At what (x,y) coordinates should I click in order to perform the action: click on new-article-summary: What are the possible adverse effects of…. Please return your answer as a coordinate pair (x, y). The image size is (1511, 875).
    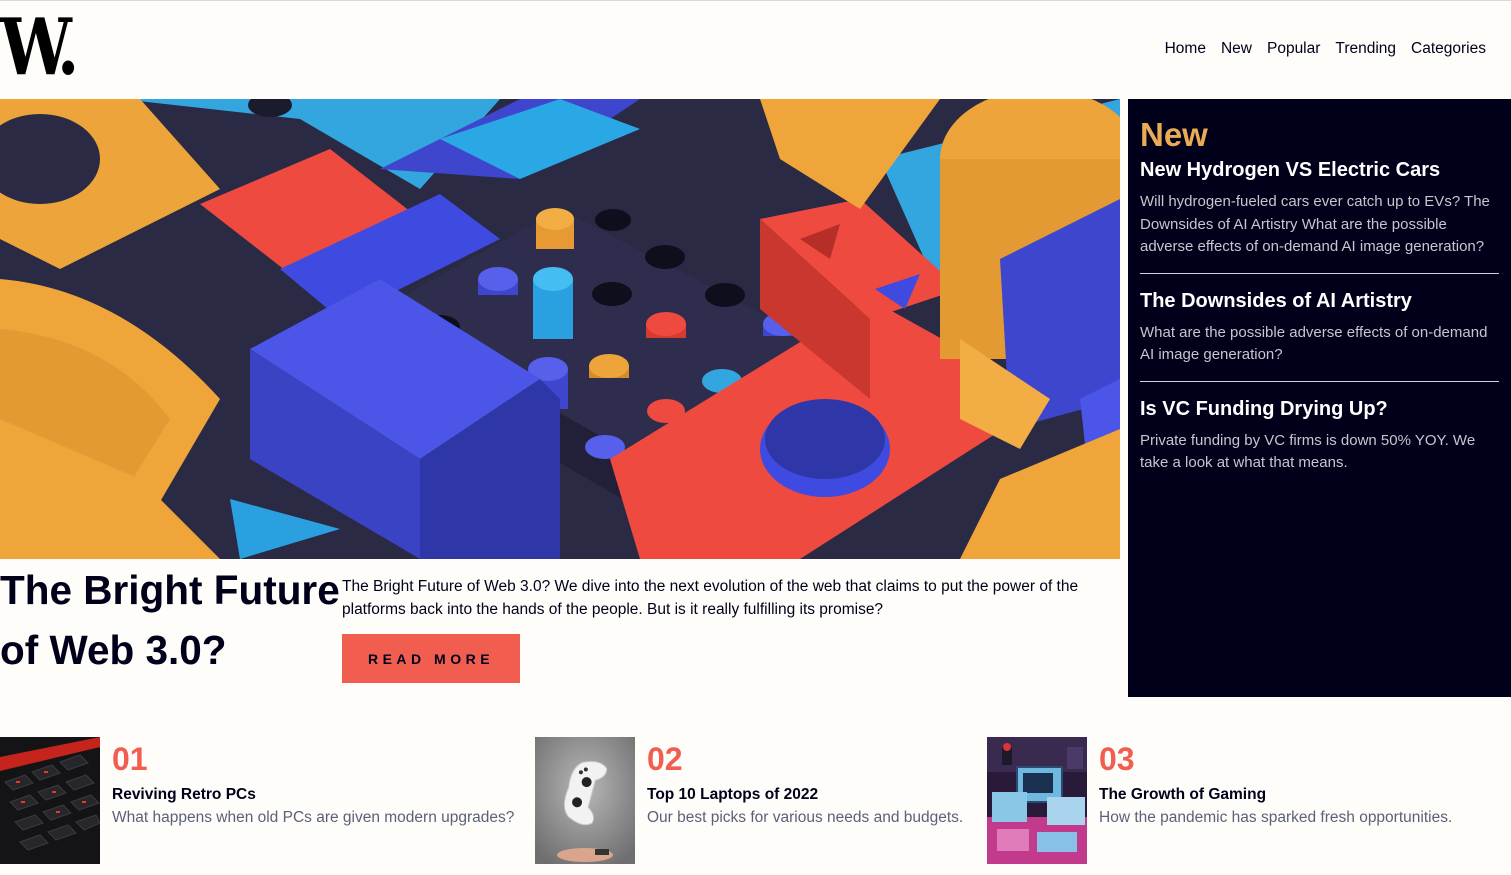
    Looking at the image, I should click on (1314, 343).